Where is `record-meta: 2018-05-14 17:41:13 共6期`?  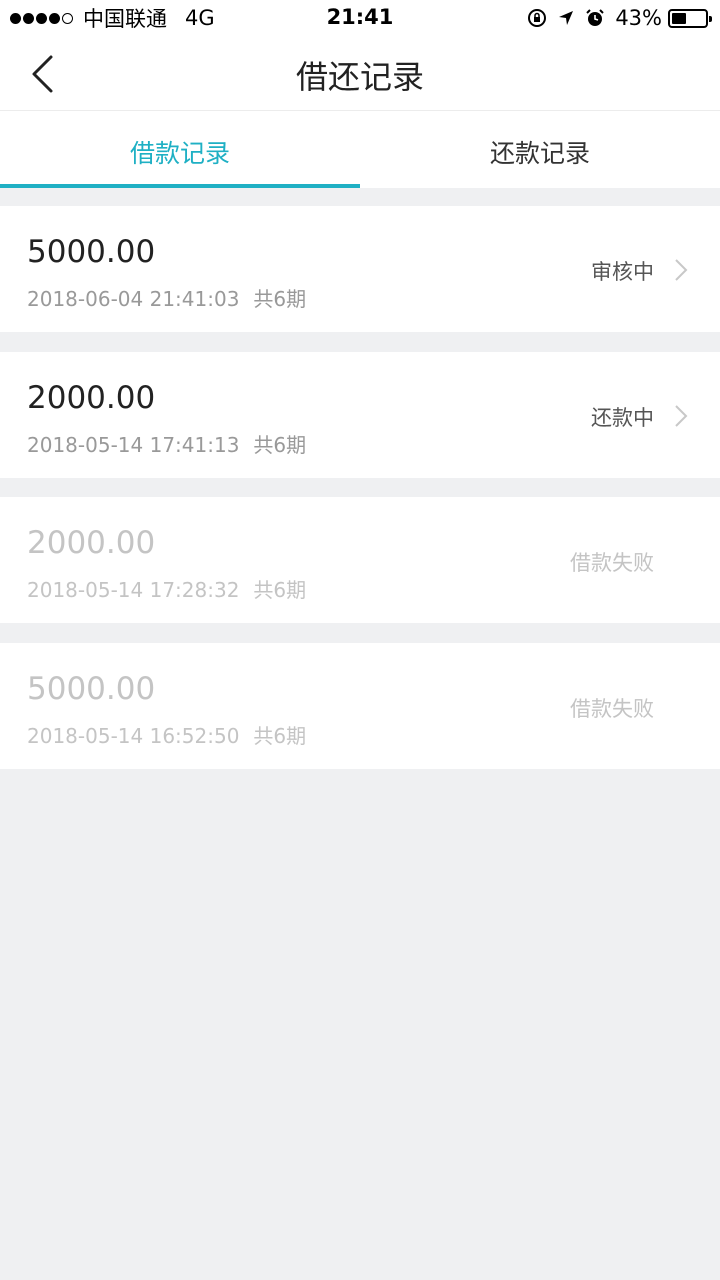
record-meta: 2018-05-14 17:41:13 共6期 is located at coordinates (166, 443).